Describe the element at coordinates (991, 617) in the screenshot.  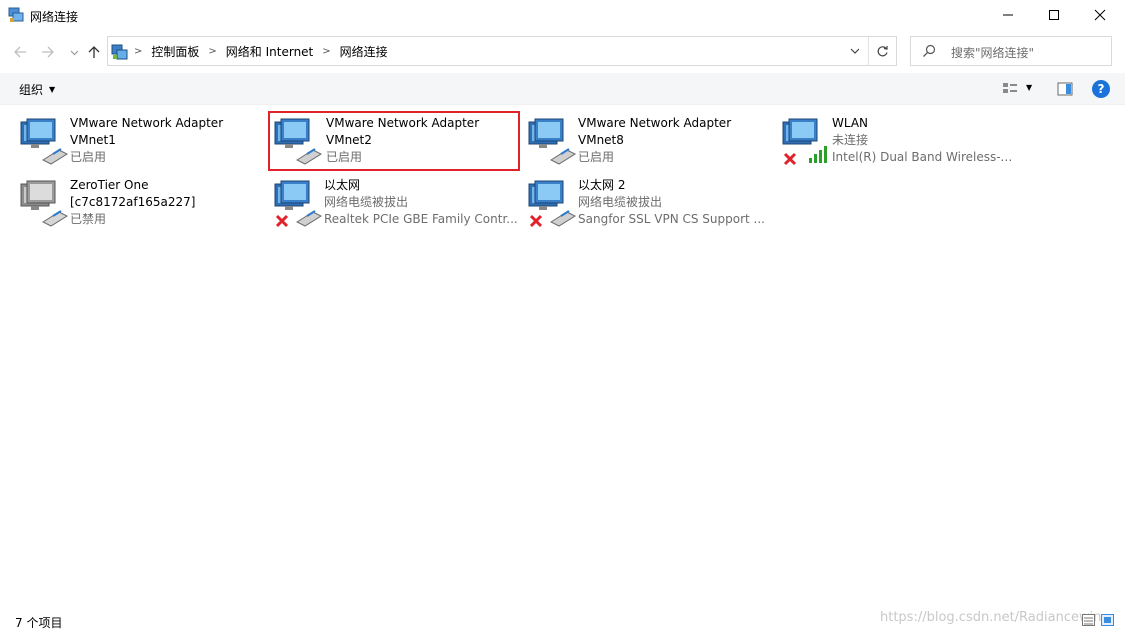
I see `watermark: https://blog.csdn.net/Radiancewin` at that location.